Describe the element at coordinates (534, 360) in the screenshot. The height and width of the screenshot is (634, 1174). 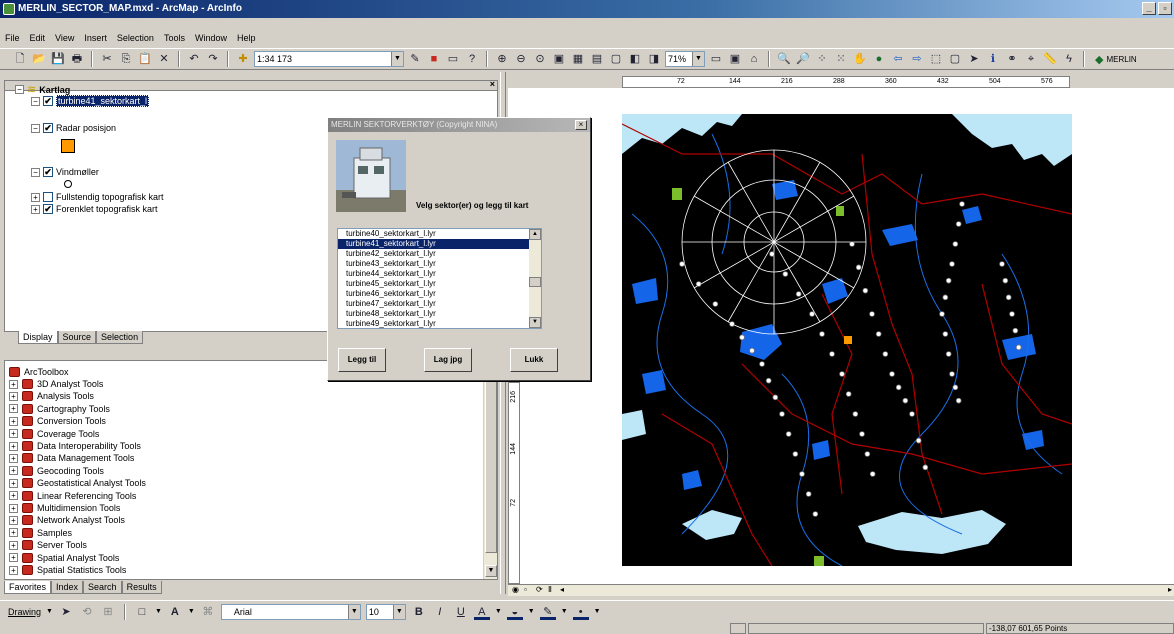
I see `close-dialog-button: Lukk` at that location.